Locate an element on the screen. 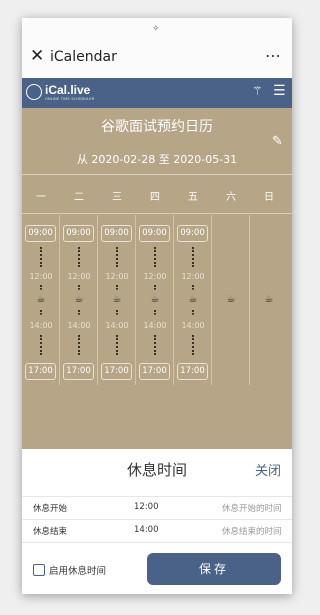  logo-tagline: ONLINE TIME SCHEDULER is located at coordinates (70, 99).